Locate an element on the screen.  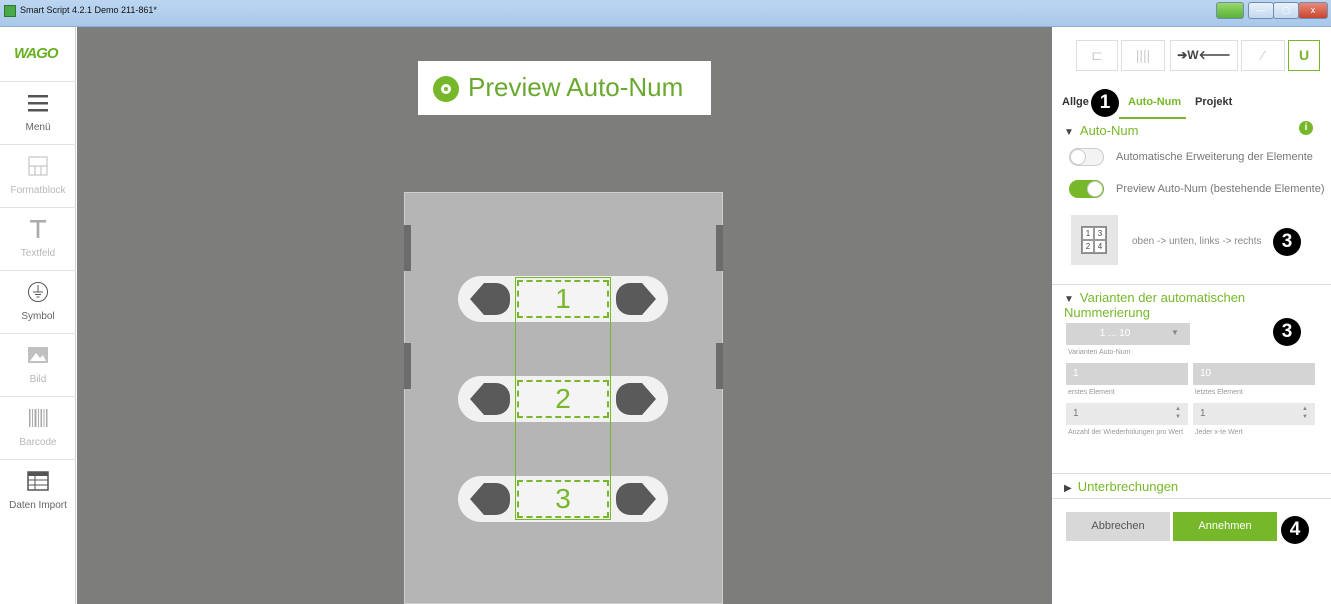
tool-barcode: Barcode is located at coordinates (38, 428).